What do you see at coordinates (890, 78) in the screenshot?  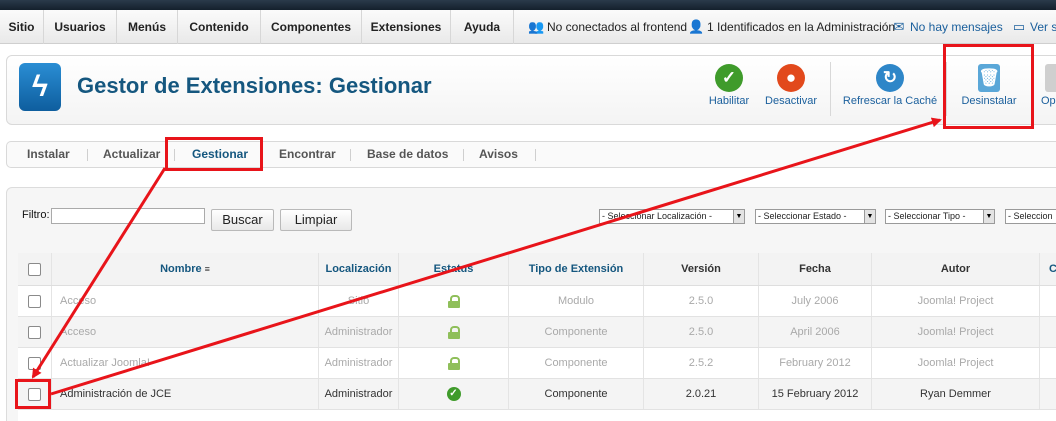 I see `refresh-icon: ↻` at bounding box center [890, 78].